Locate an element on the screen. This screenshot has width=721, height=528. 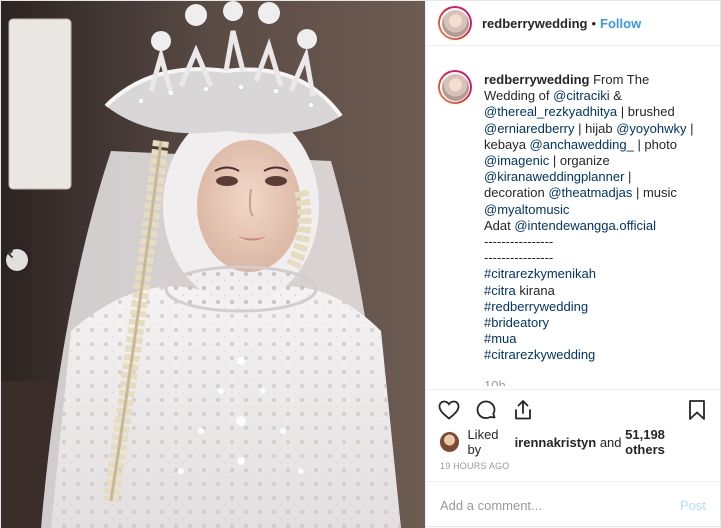
mention-link: @kiranaweddingplanner is located at coordinates (554, 176).